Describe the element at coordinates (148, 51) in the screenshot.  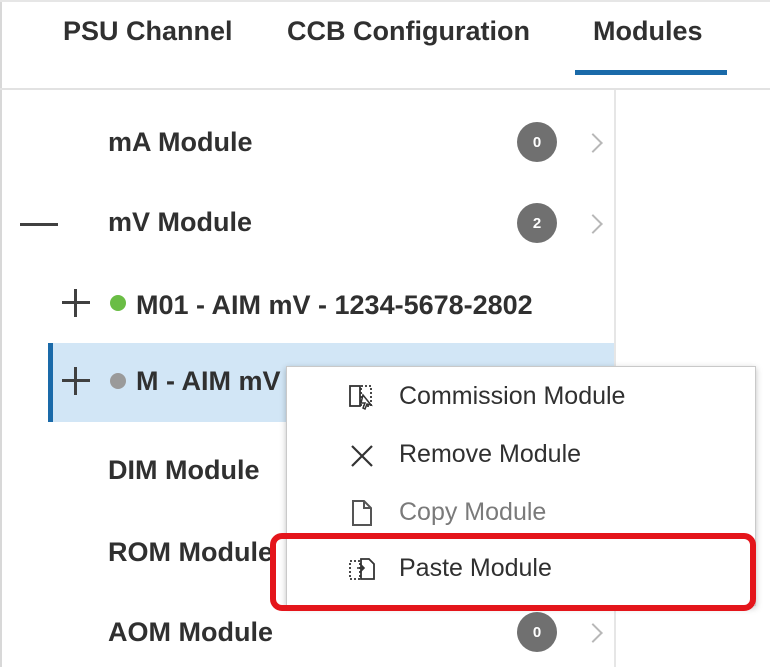
I see `tab-psu-channel: PSU Channel` at that location.